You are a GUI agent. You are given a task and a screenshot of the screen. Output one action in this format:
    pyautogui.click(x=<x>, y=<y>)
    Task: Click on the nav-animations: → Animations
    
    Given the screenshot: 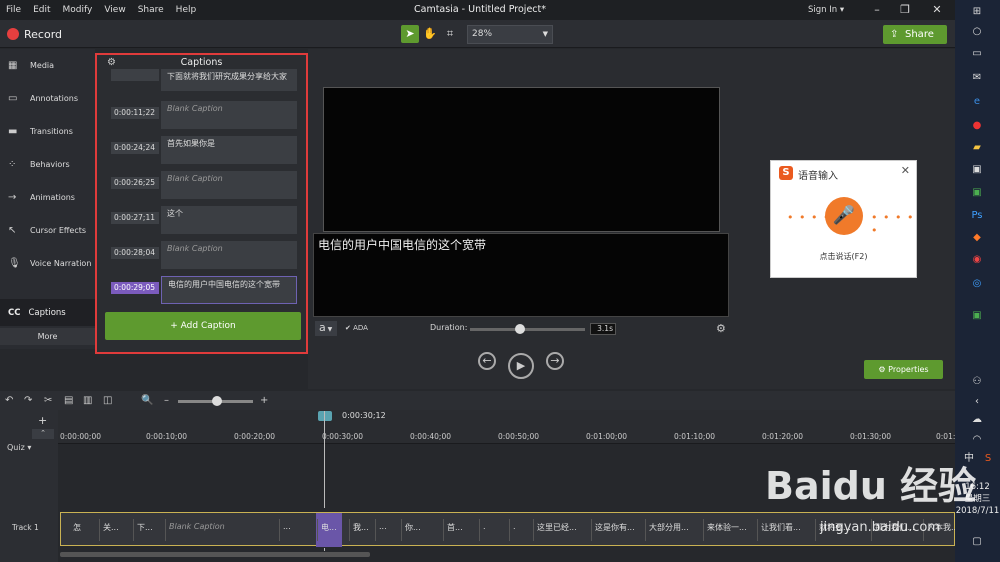 What is the action you would take?
    pyautogui.click(x=47, y=197)
    